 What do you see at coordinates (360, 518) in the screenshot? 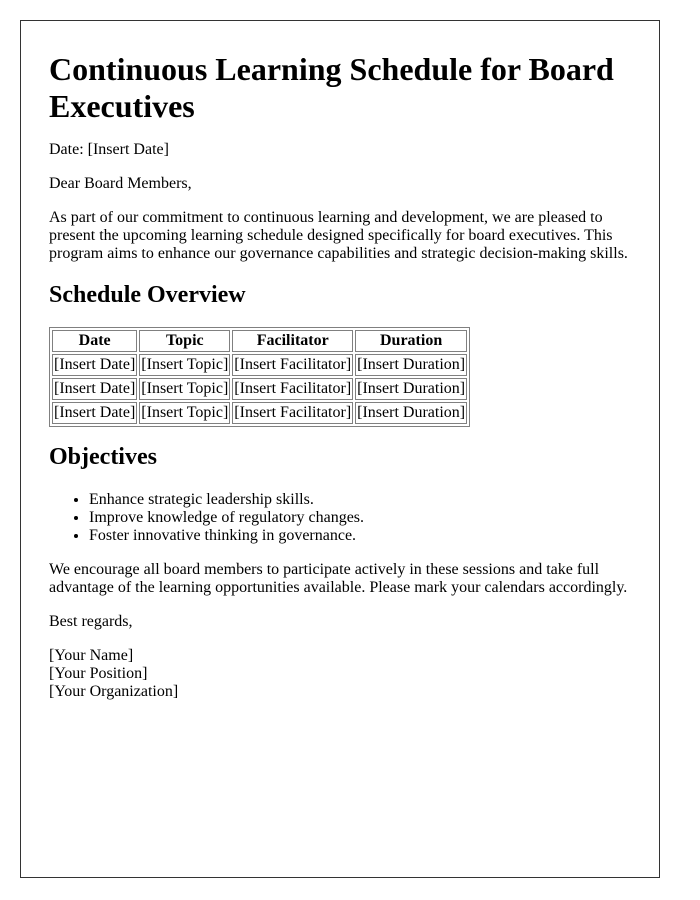
I see `objective-item: Improve knowledge of regulatory changes.` at bounding box center [360, 518].